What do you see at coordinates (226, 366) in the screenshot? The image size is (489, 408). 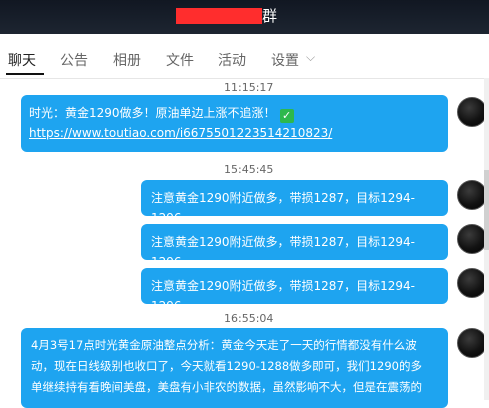 I see `message-text-line: 动，现在日线级别也收口了，今天就看1290-1288做多即可，我们1290的多` at bounding box center [226, 366].